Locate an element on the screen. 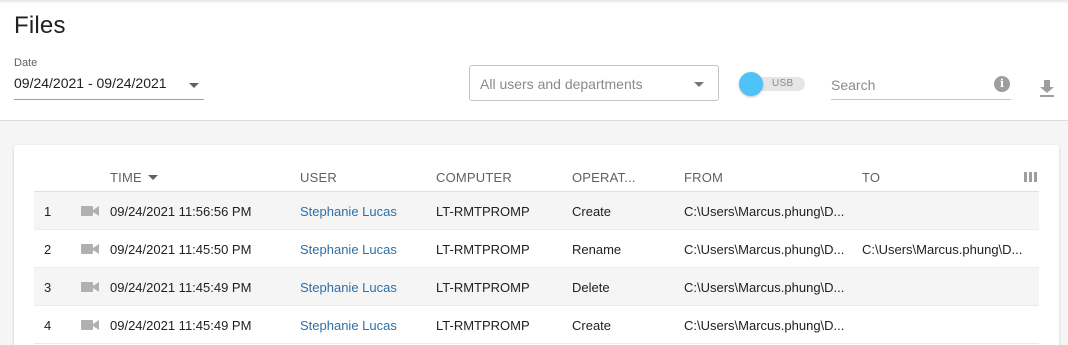 Image resolution: width=1068 pixels, height=345 pixels. column-header-time: TIME is located at coordinates (134, 177).